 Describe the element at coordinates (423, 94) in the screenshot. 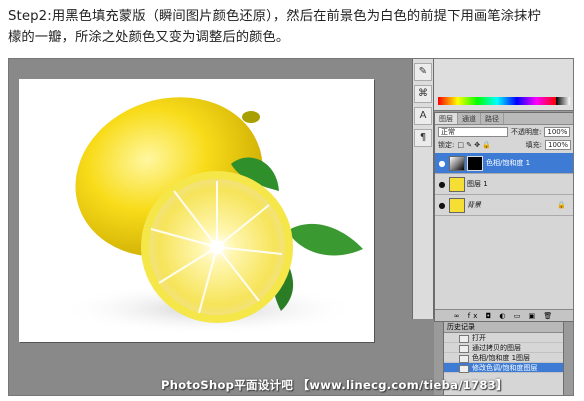

I see `clone-source-icon: ⌘` at that location.